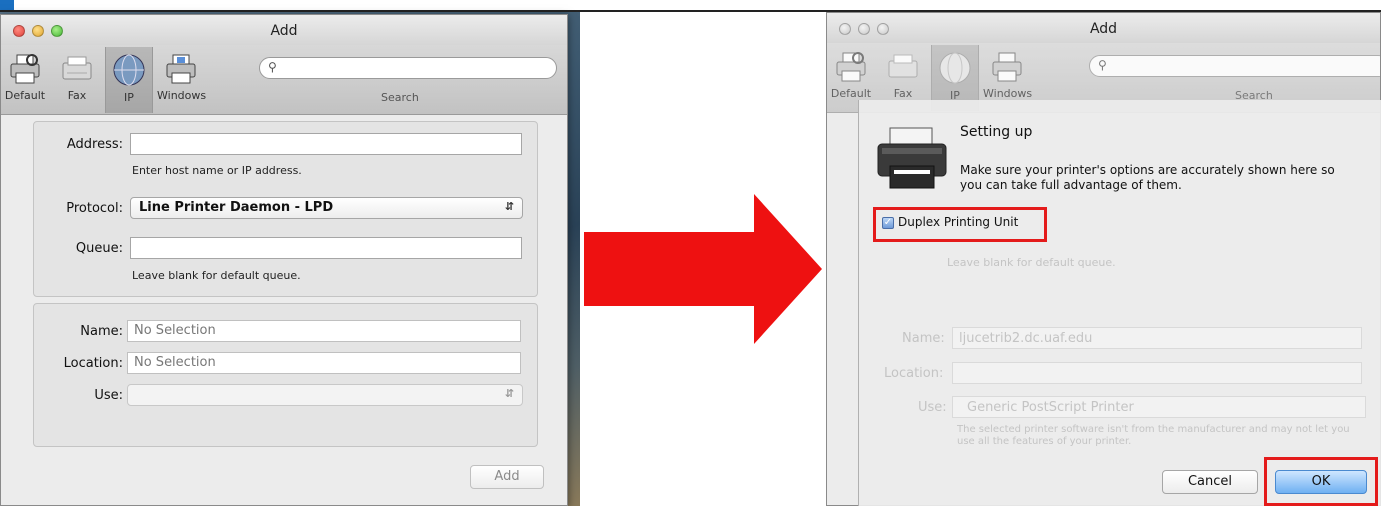 The width and height of the screenshot is (1381, 506). What do you see at coordinates (99, 248) in the screenshot?
I see `queue-label: Queue:` at bounding box center [99, 248].